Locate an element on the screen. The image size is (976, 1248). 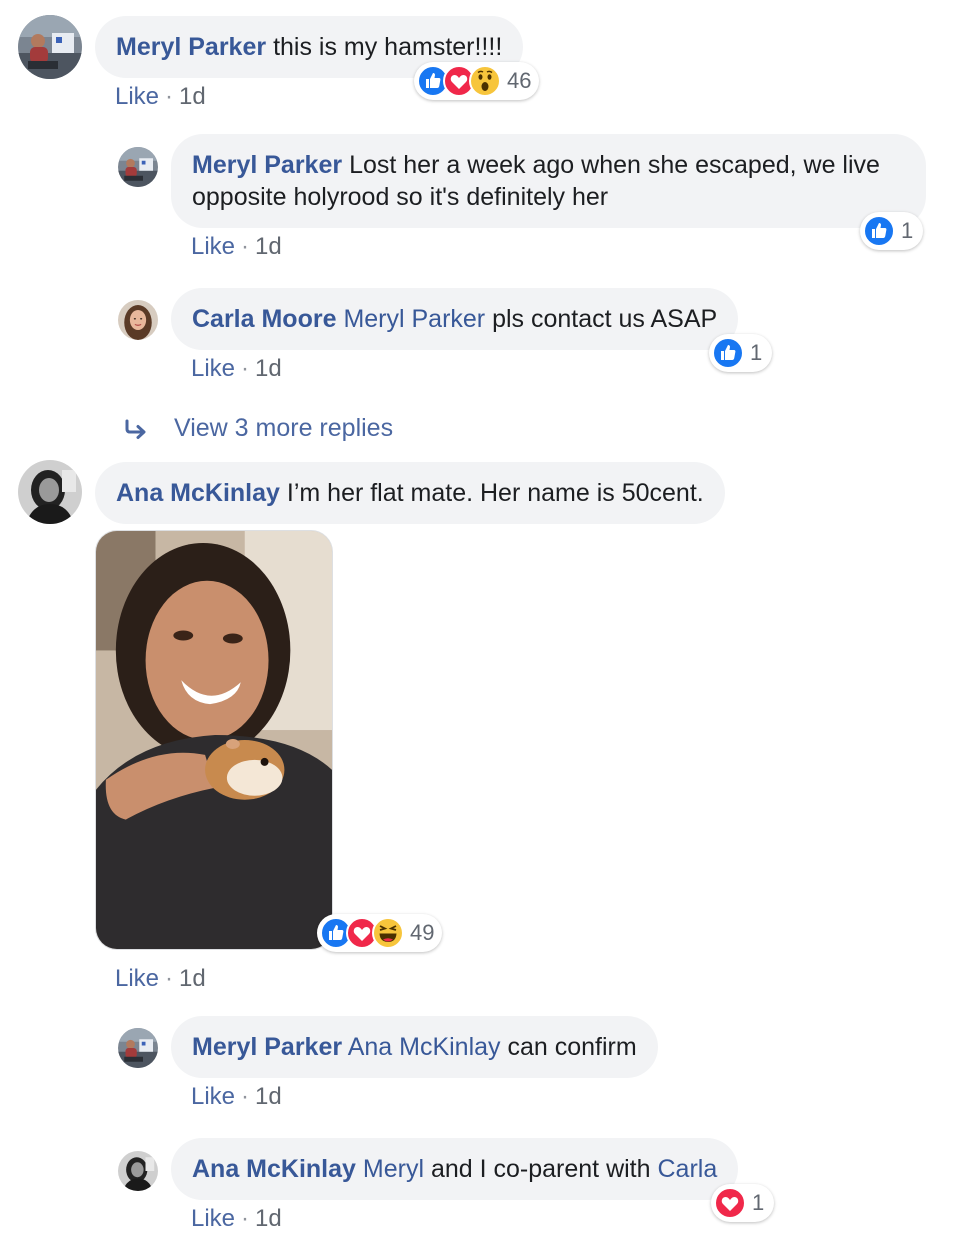
view-more-replies-link: View 3 more replies is located at coordinates (257, 428).